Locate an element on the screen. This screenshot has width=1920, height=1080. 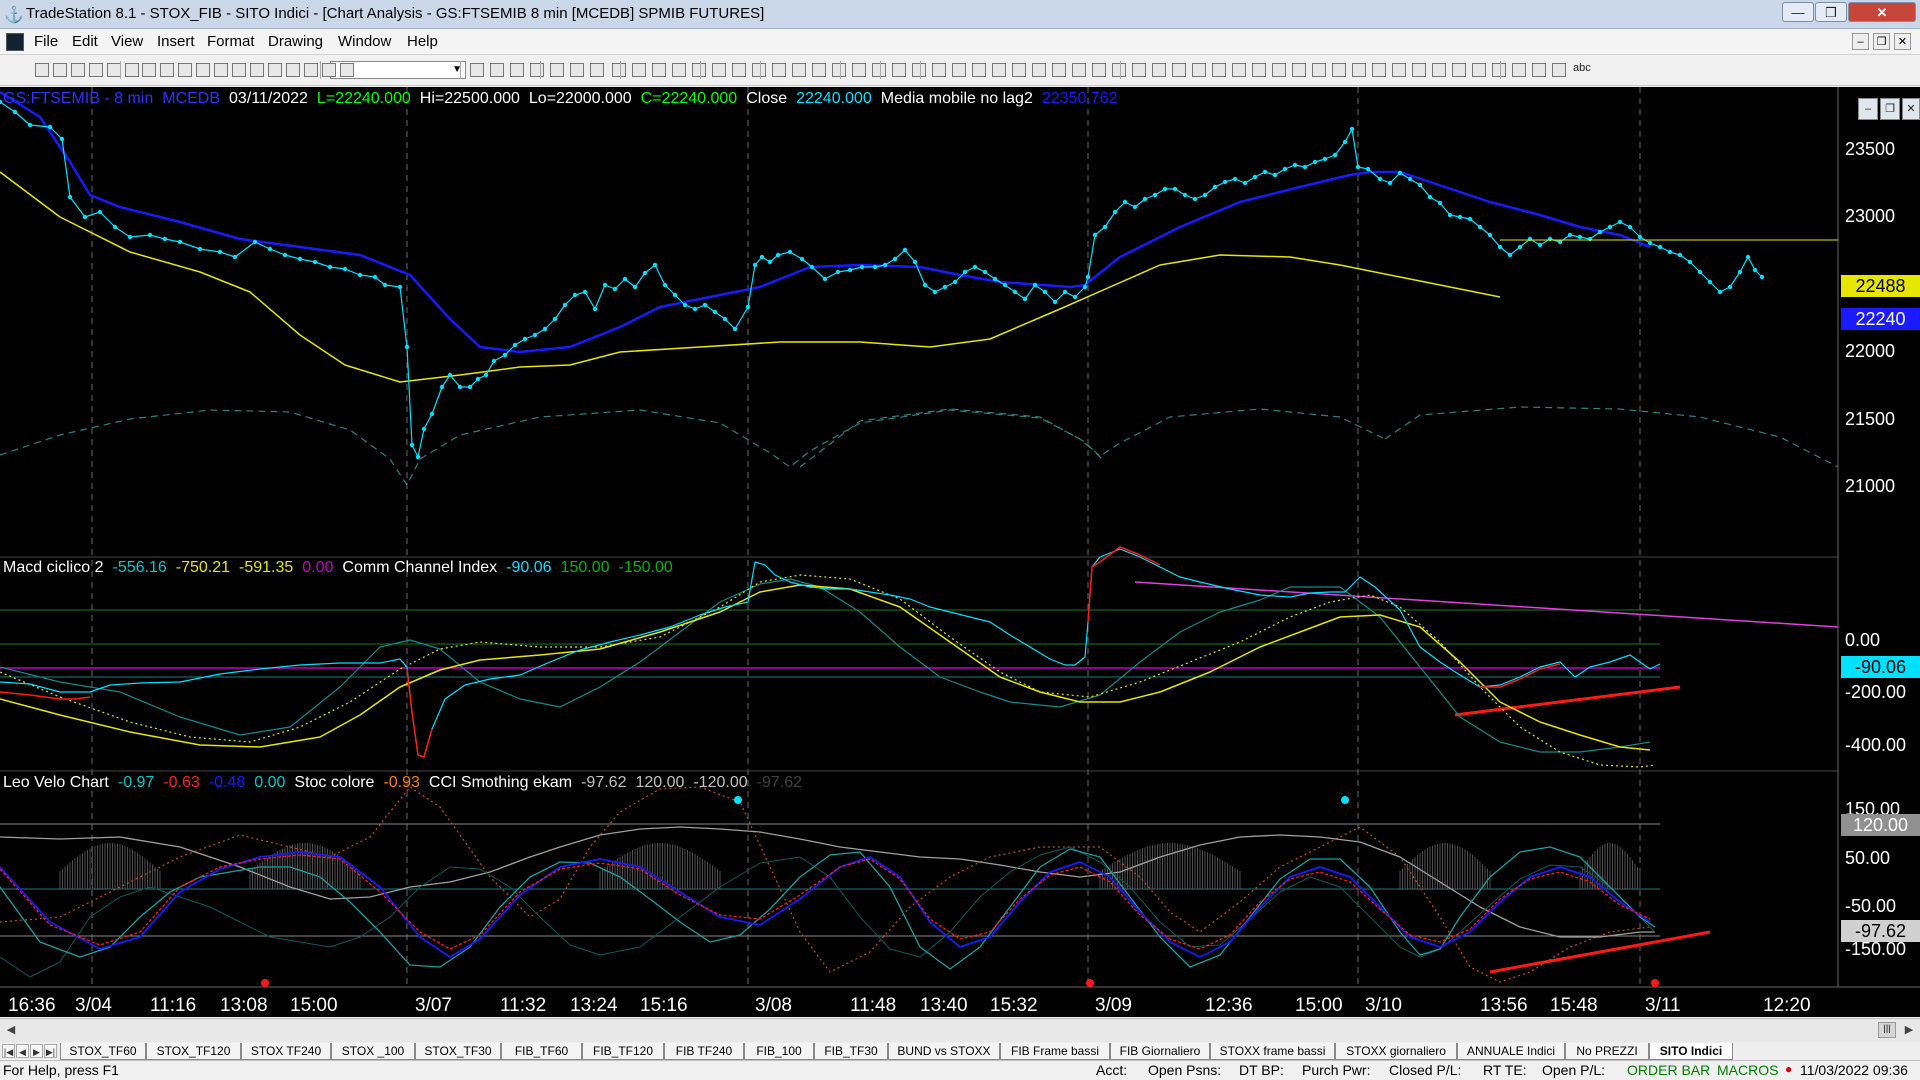
tab-stox-tf120: STOX_TF120 is located at coordinates (193, 1051).